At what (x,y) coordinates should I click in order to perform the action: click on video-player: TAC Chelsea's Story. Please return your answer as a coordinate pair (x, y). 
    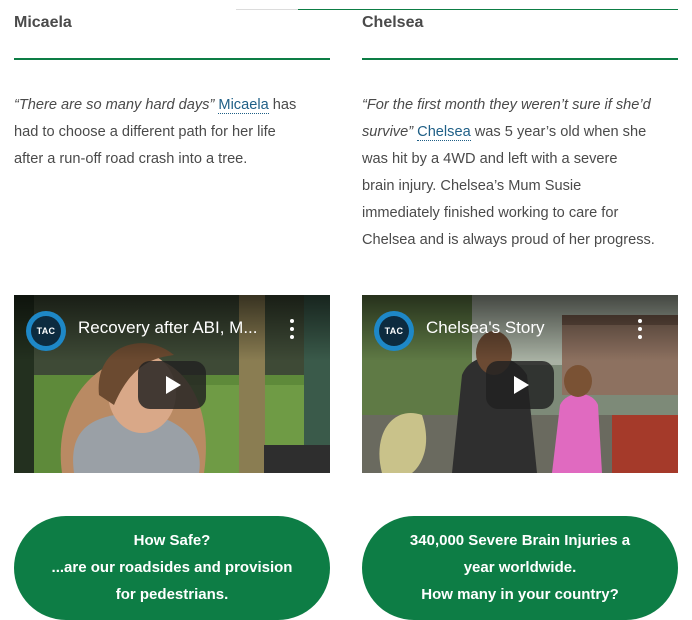
    Looking at the image, I should click on (520, 384).